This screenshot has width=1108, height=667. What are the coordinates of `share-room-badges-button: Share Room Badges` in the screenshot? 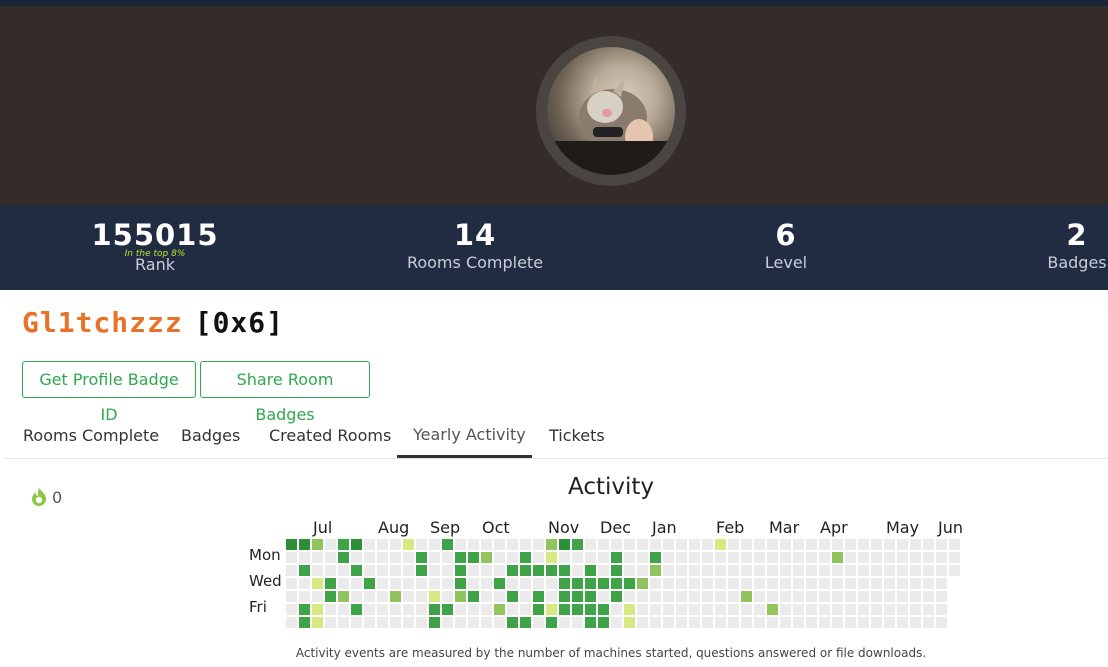 It's located at (285, 392).